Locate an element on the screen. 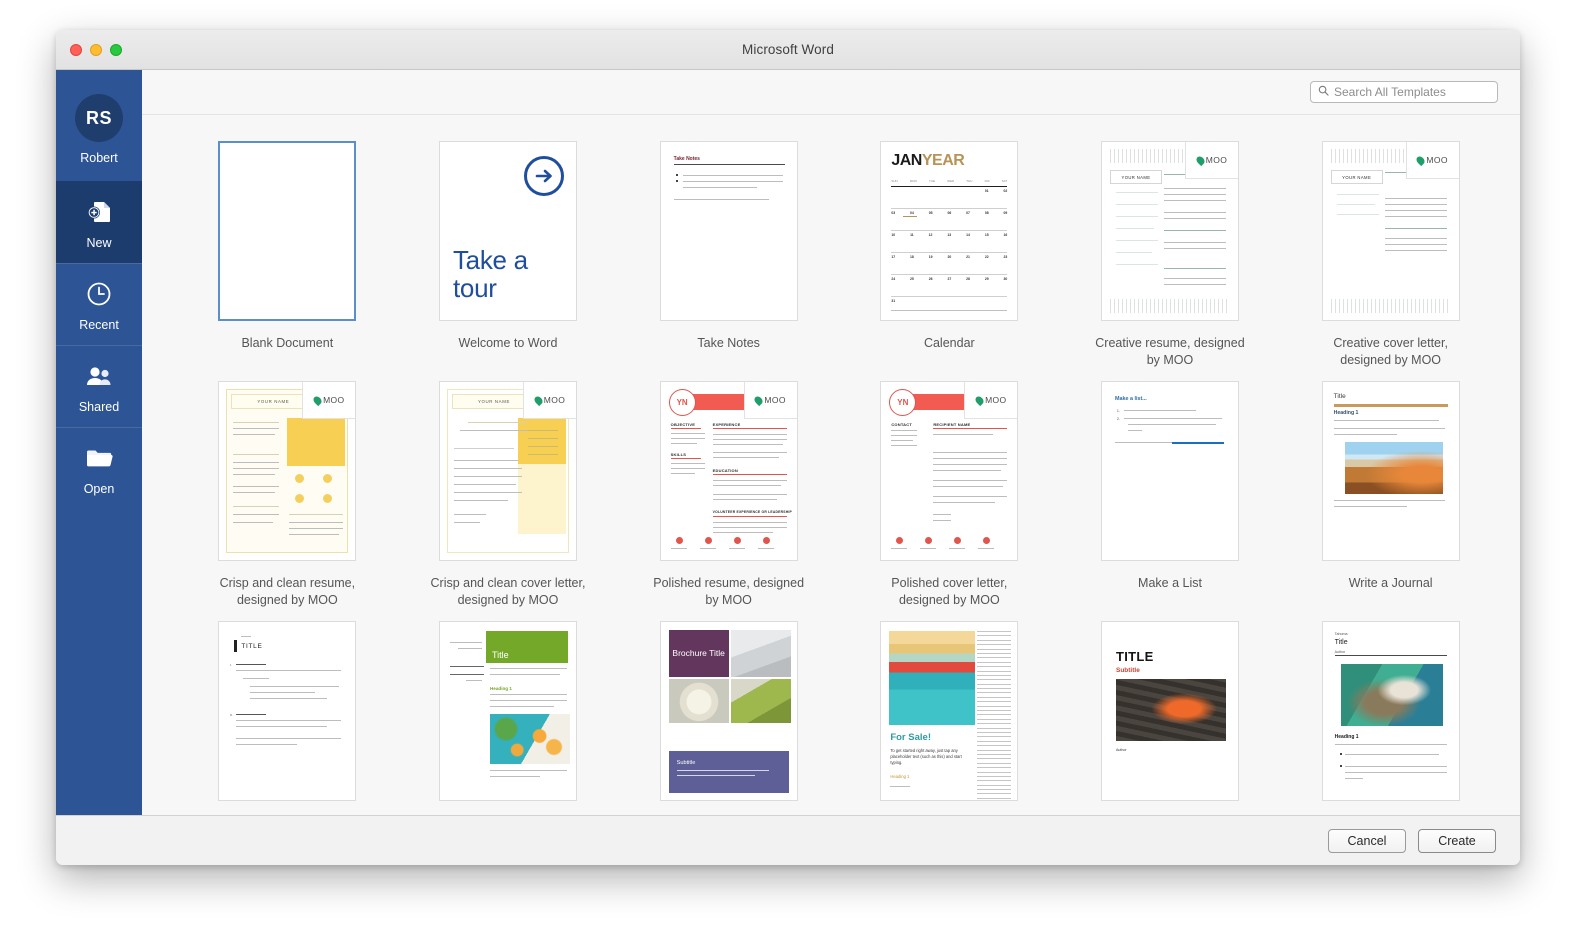 This screenshot has height=952, width=1580. template-tile-newsletter: Title Heading 1 is located at coordinates (508, 718).